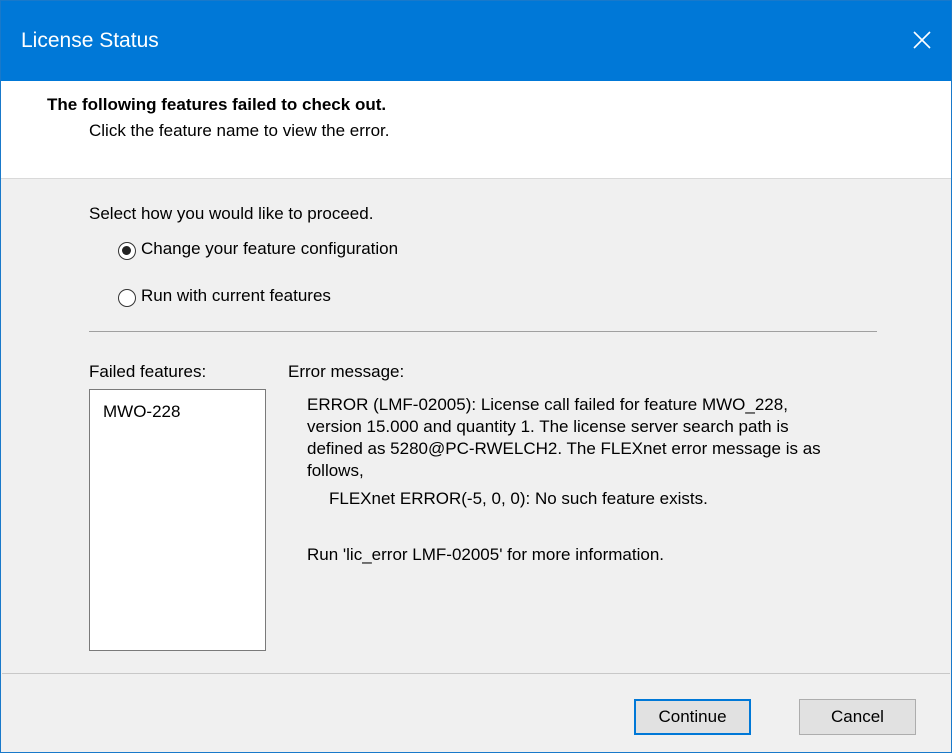 Image resolution: width=952 pixels, height=753 pixels. What do you see at coordinates (335, 470) in the screenshot?
I see `error-line: follows,` at bounding box center [335, 470].